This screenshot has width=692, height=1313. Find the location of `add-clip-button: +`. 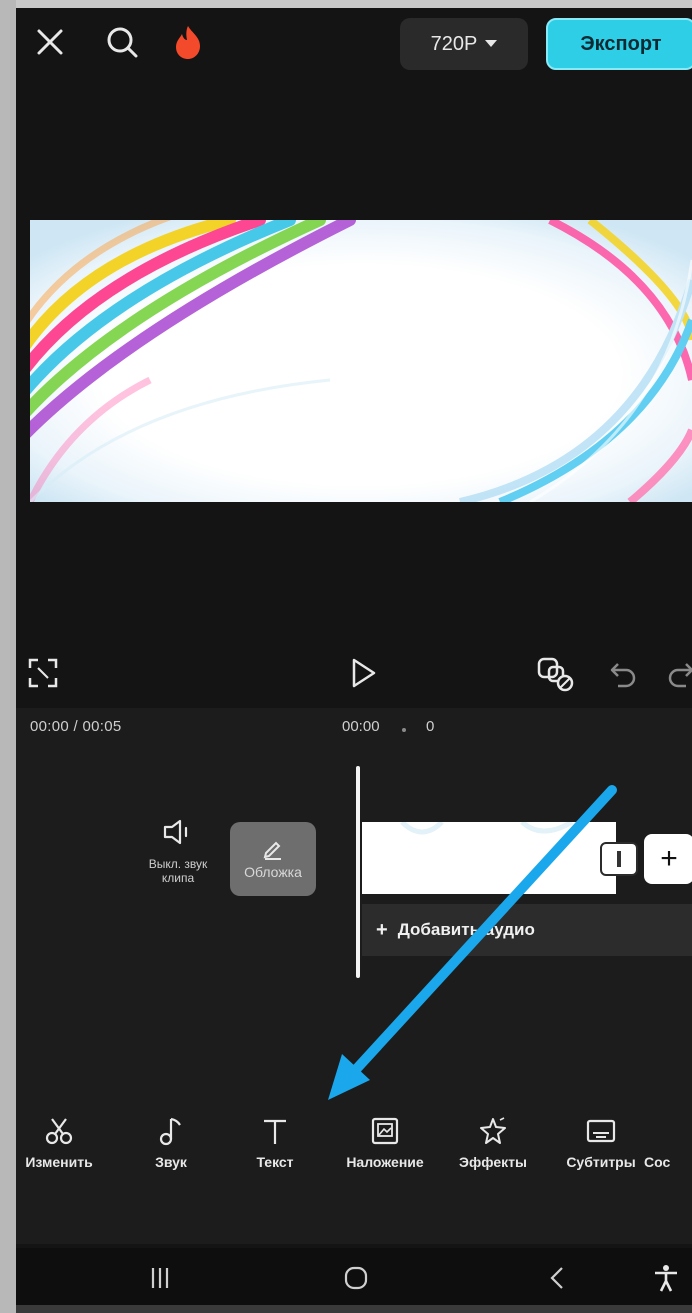

add-clip-button: + is located at coordinates (668, 859).